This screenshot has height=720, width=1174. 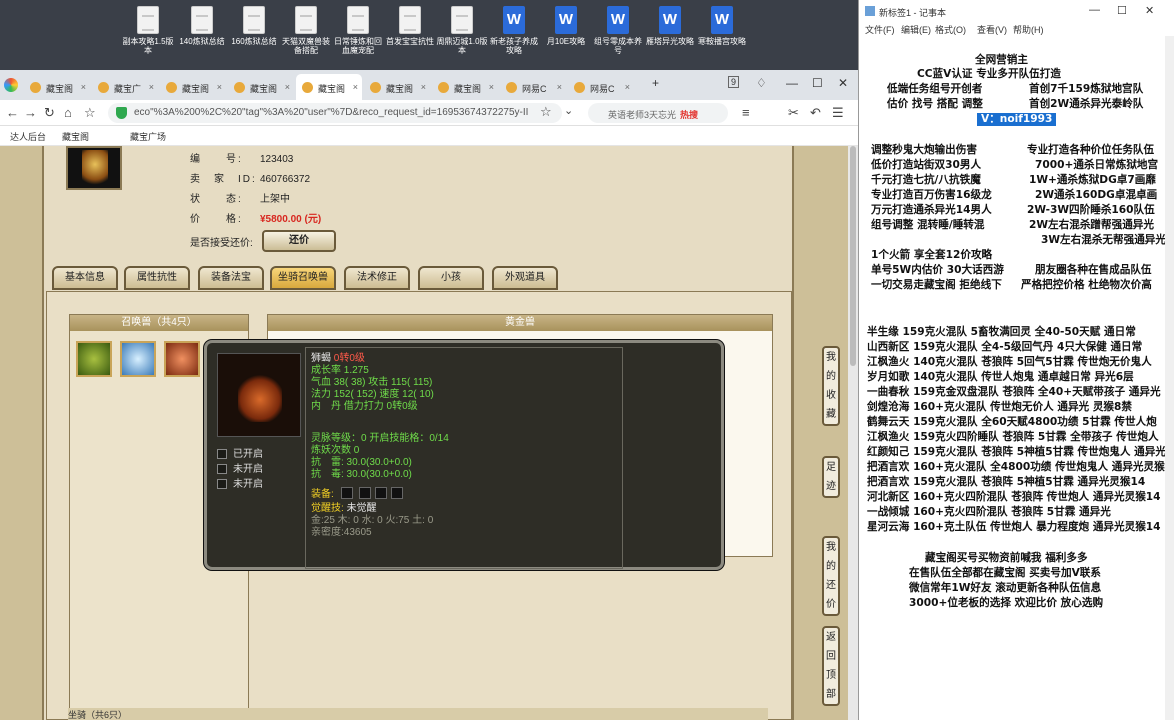 What do you see at coordinates (75, 136) in the screenshot?
I see `bookmark-item: 藏宝阁` at bounding box center [75, 136].